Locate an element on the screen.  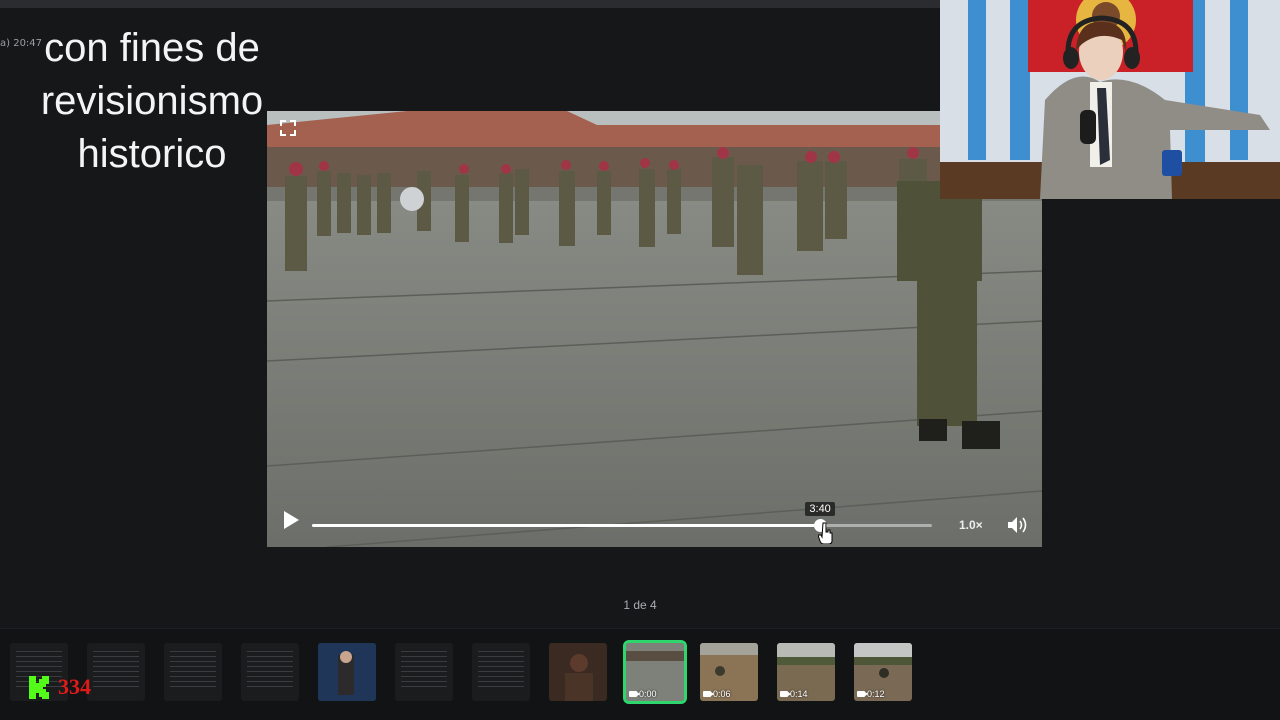
stream-caption: con fines de revisionismo historico is located at coordinates (152, 101).